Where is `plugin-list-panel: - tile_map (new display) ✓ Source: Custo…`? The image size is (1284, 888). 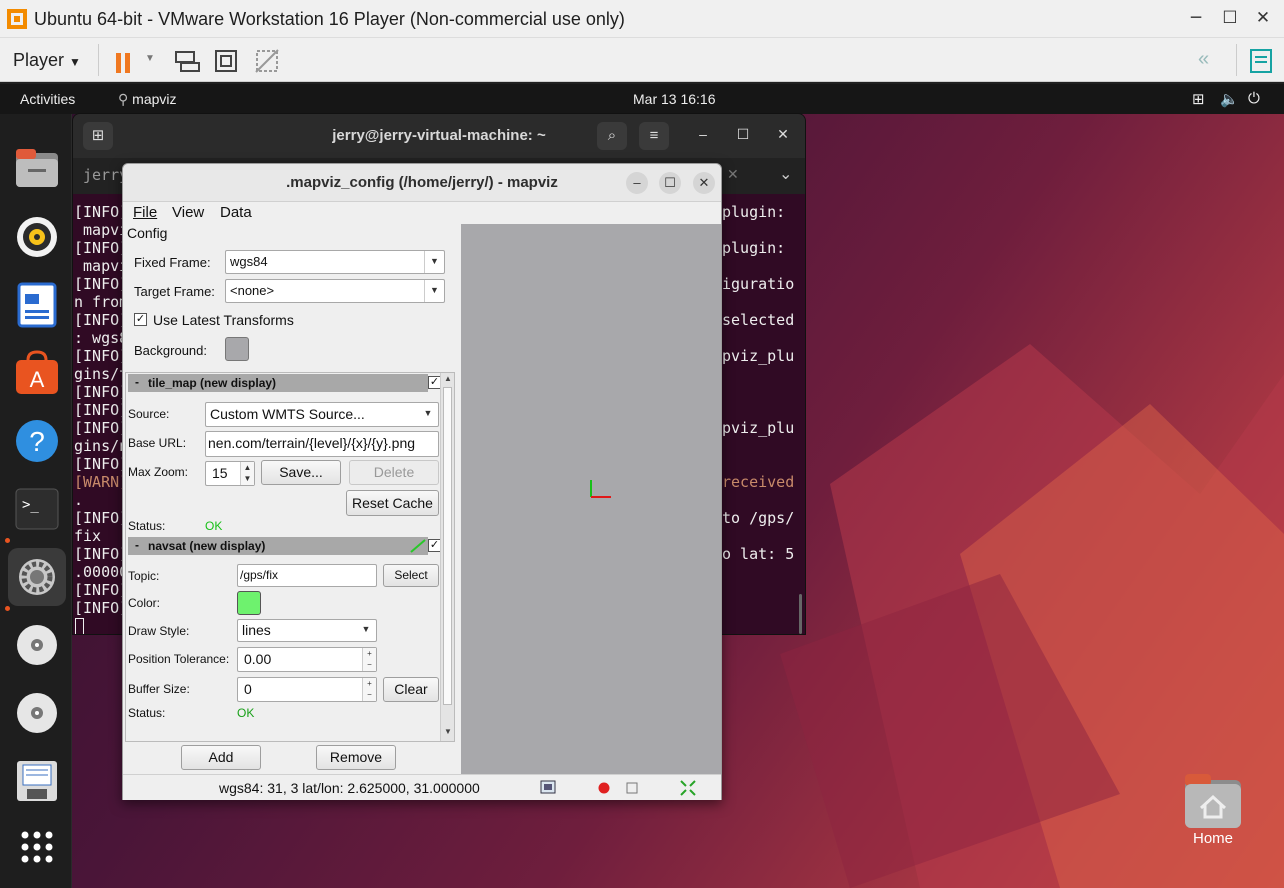
plugin-list-panel: - tile_map (new display) ✓ Source: Custo… is located at coordinates (290, 557).